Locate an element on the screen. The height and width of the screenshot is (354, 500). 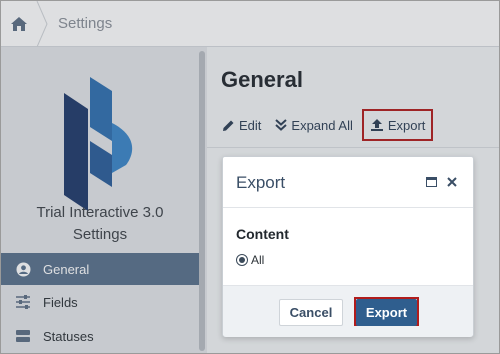
edit-button: Edit is located at coordinates (241, 125).